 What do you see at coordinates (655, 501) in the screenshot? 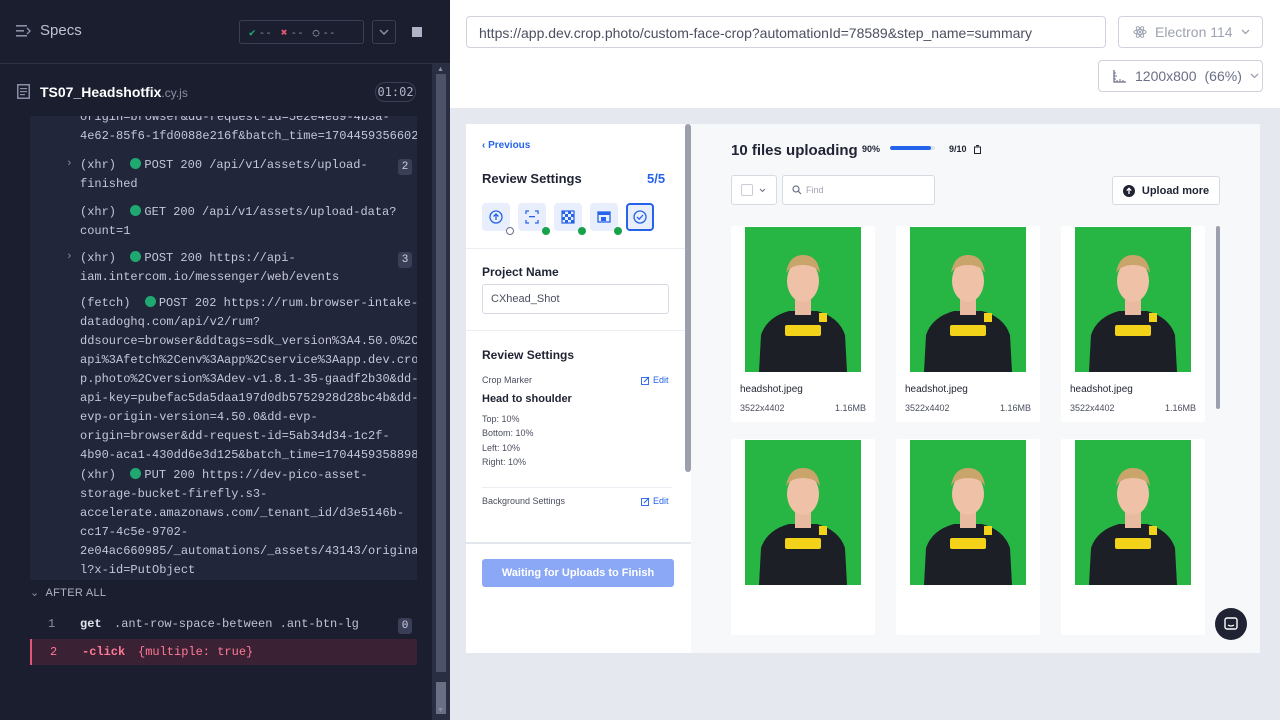
I see `edit-background-button: Edit` at bounding box center [655, 501].